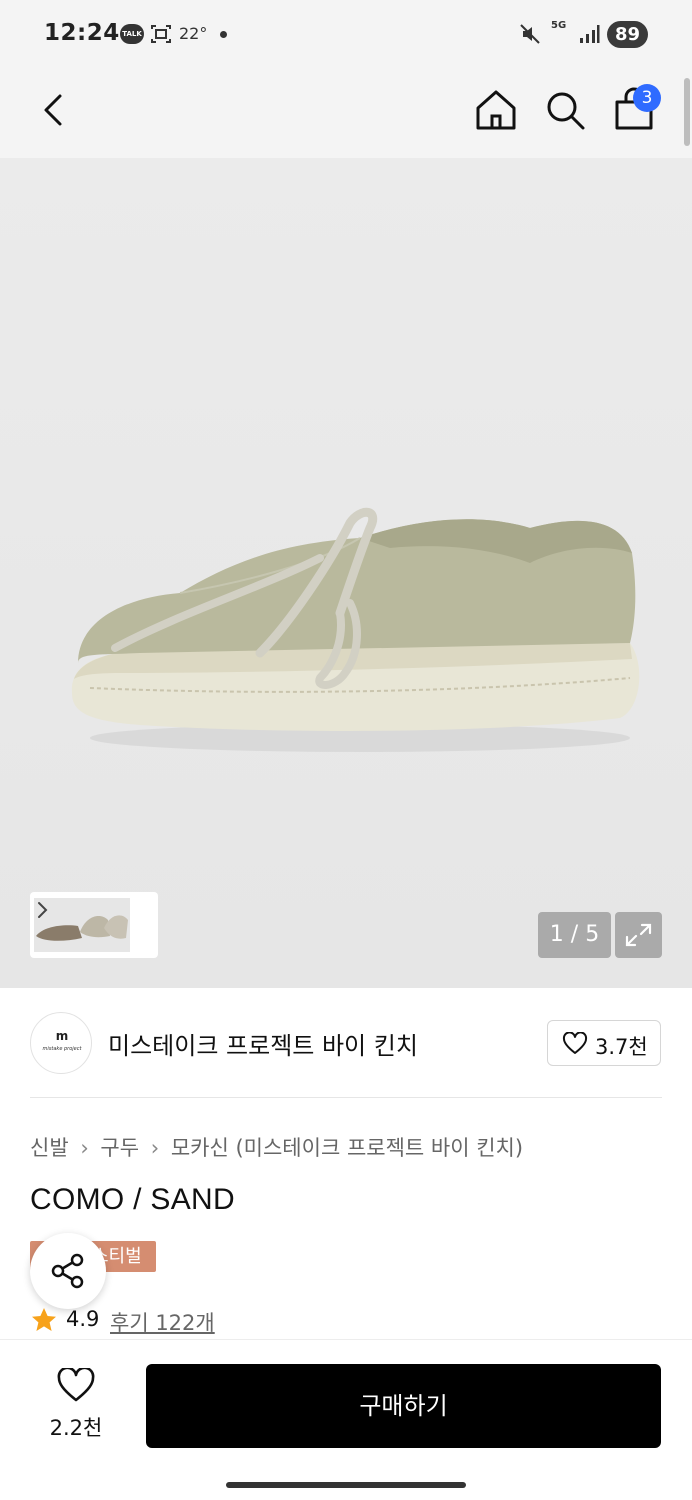  I want to click on star-icon, so click(44, 1319).